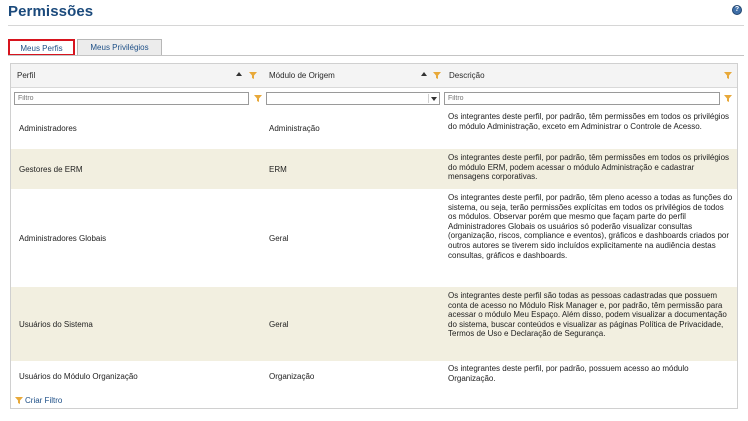 This screenshot has height=421, width=748. Describe the element at coordinates (48, 128) in the screenshot. I see `profile-name: Administradores` at that location.